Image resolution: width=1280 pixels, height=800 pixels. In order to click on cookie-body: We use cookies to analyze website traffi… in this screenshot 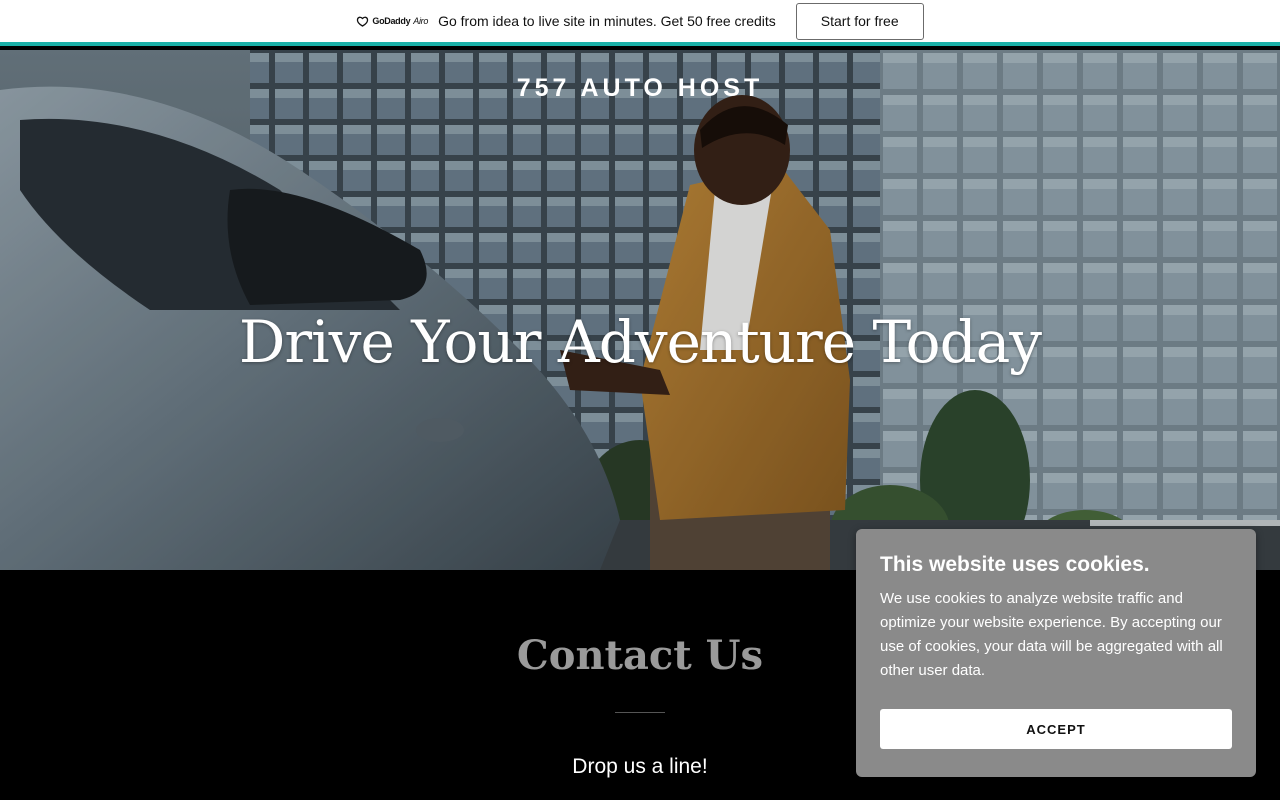, I will do `click(1051, 634)`.